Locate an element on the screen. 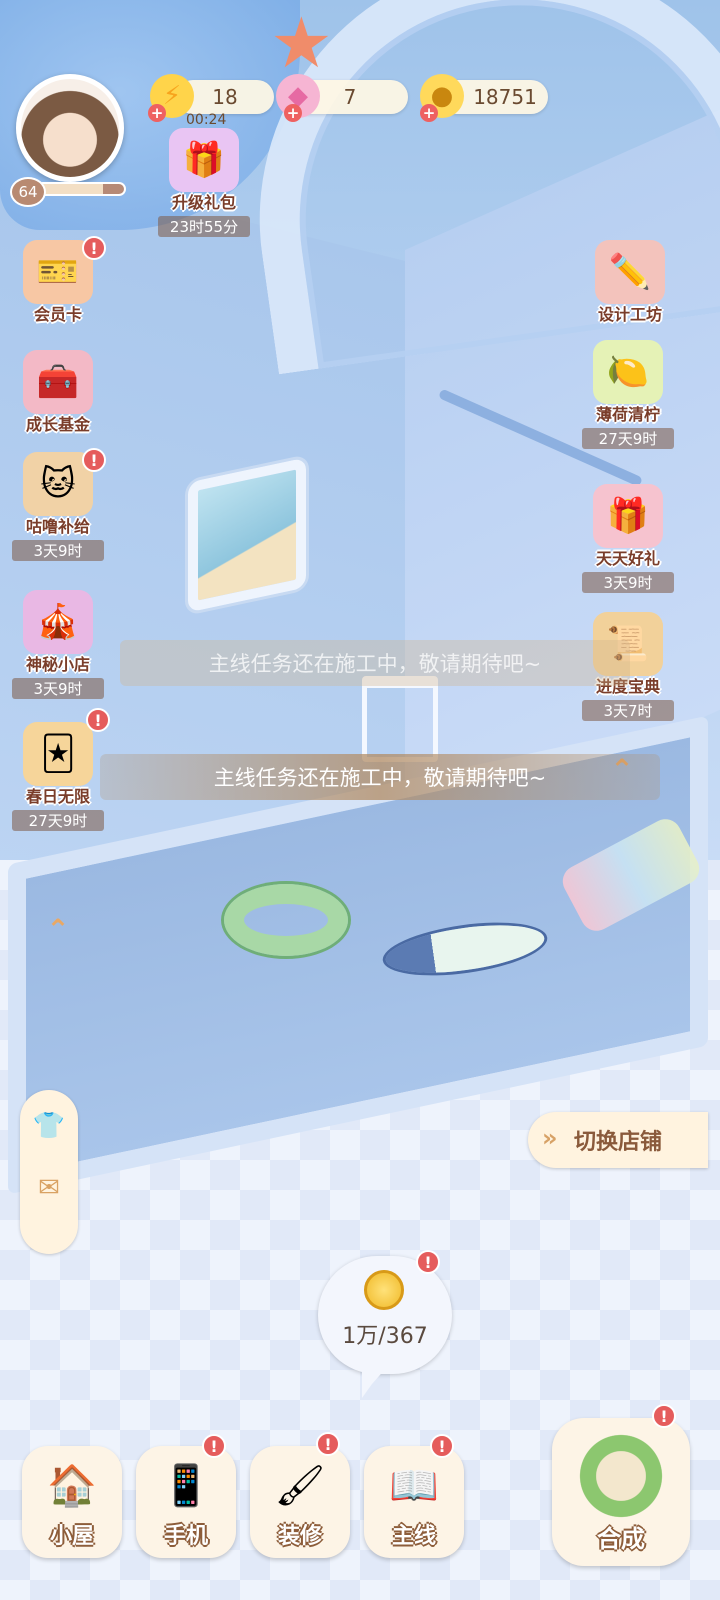 This screenshot has height=1600, width=720. left-tool-panel: 👕 ✉ is located at coordinates (49, 1172).